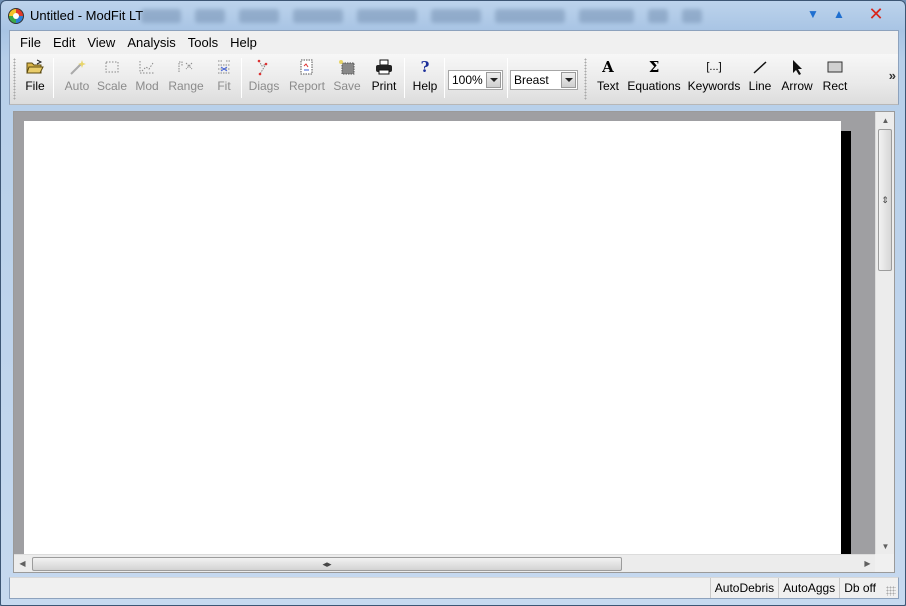  I want to click on auto-button: Auto, so click(77, 79).